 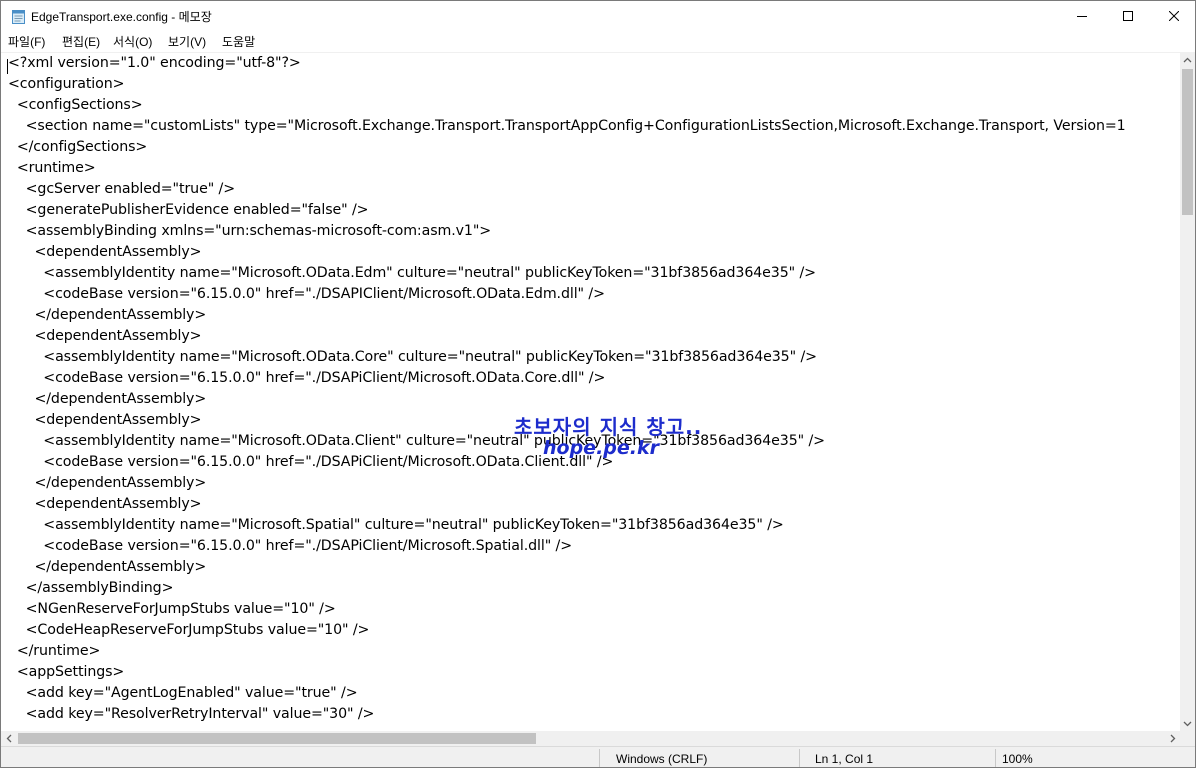 What do you see at coordinates (78, 147) in the screenshot?
I see `text-line: </configSections>` at bounding box center [78, 147].